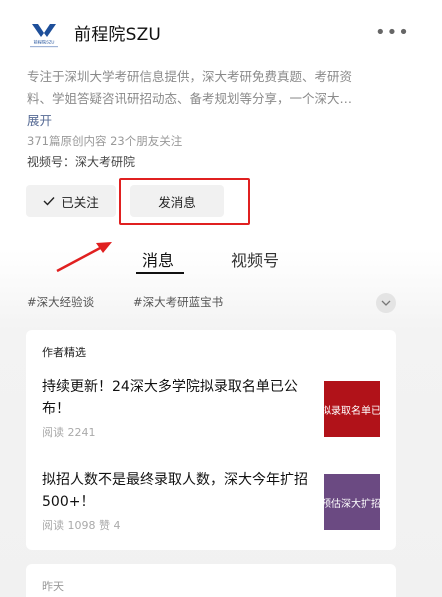  What do you see at coordinates (190, 76) in the screenshot?
I see `description-line: 专注于深圳大学考研信息提供，深大考研免费真题、考研资` at bounding box center [190, 76].